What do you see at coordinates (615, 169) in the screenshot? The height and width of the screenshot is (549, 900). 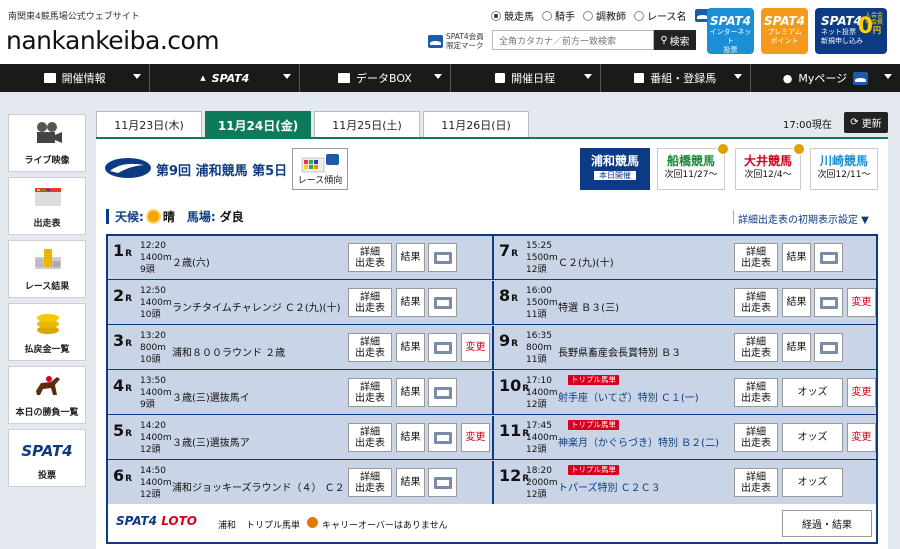 I see `venue-tab-urawa: 浦和競馬 本日開催` at bounding box center [615, 169].